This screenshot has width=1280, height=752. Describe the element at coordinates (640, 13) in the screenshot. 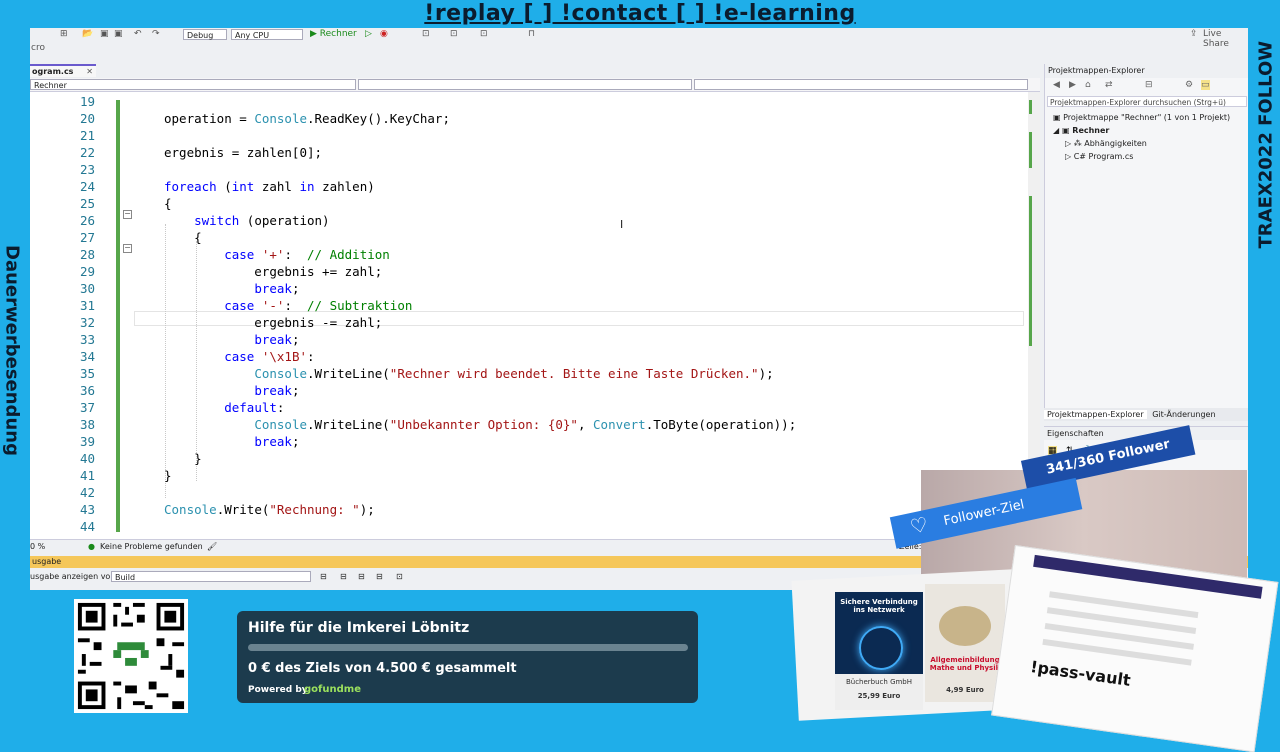

I see `stream-banner: !replay [ ] !contact [ ] !e-learning` at that location.